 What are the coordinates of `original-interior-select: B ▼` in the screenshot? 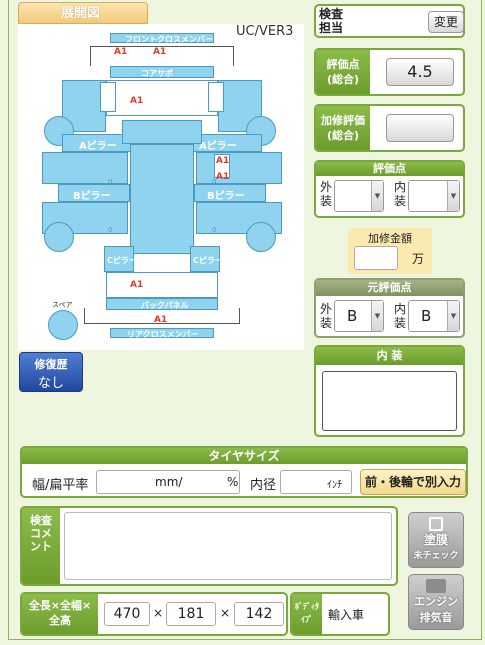 It's located at (434, 316).